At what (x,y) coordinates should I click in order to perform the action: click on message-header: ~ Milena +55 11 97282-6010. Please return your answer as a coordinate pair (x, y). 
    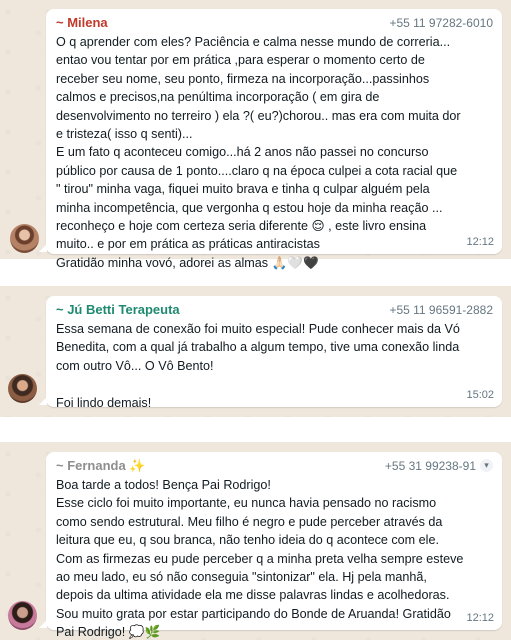
    Looking at the image, I should click on (274, 22).